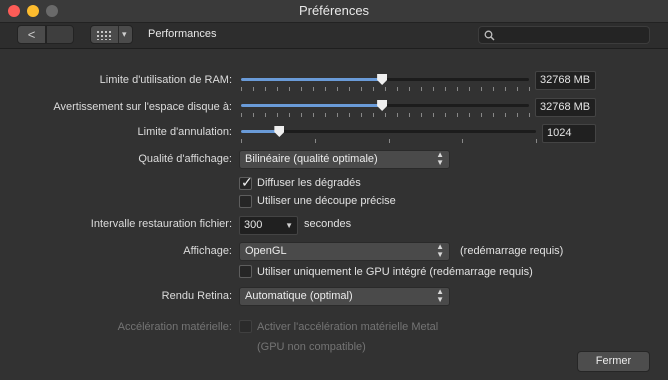 This screenshot has width=668, height=380. What do you see at coordinates (299, 296) in the screenshot?
I see `retina-rendering-value: Automatique (optimal)` at bounding box center [299, 296].